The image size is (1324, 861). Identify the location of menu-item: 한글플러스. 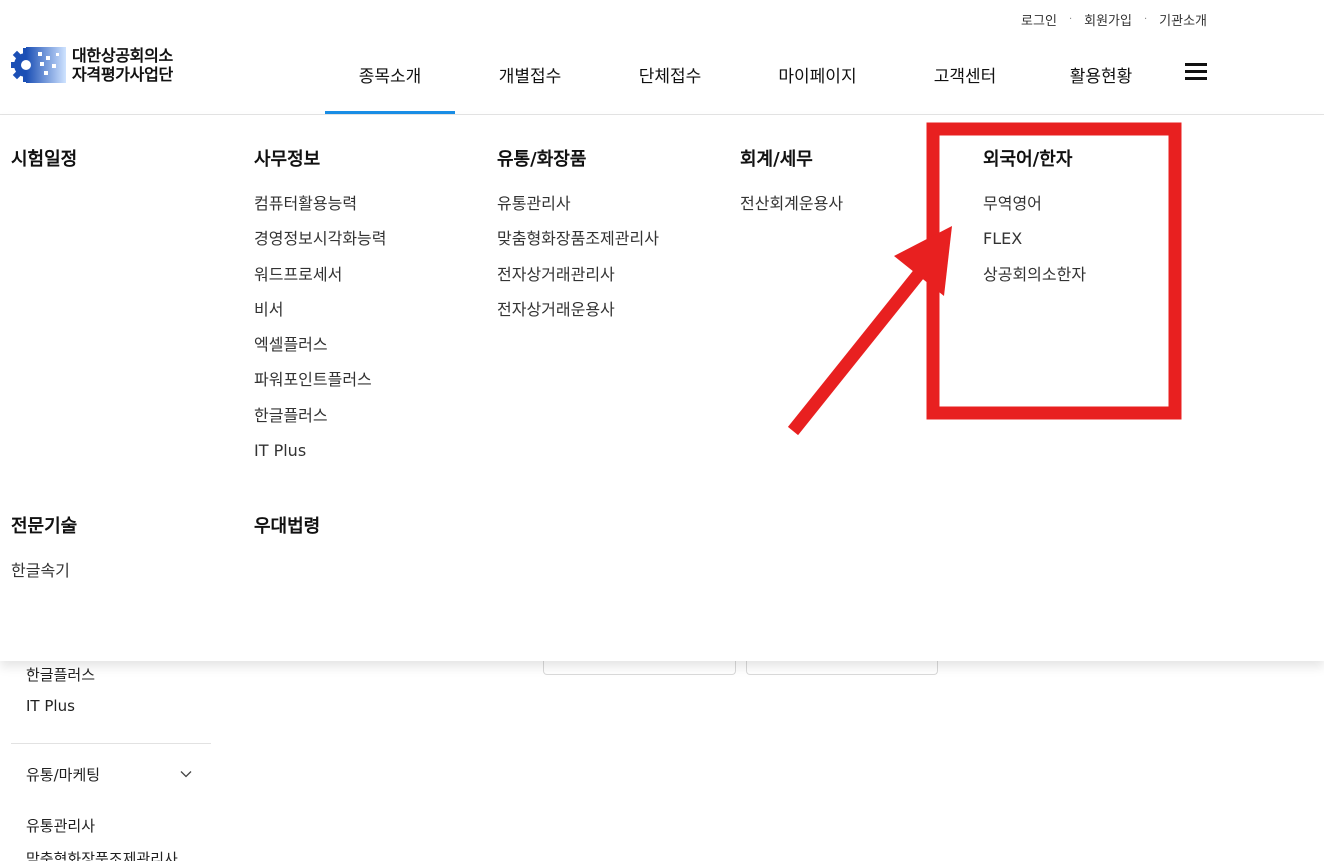
(320, 422).